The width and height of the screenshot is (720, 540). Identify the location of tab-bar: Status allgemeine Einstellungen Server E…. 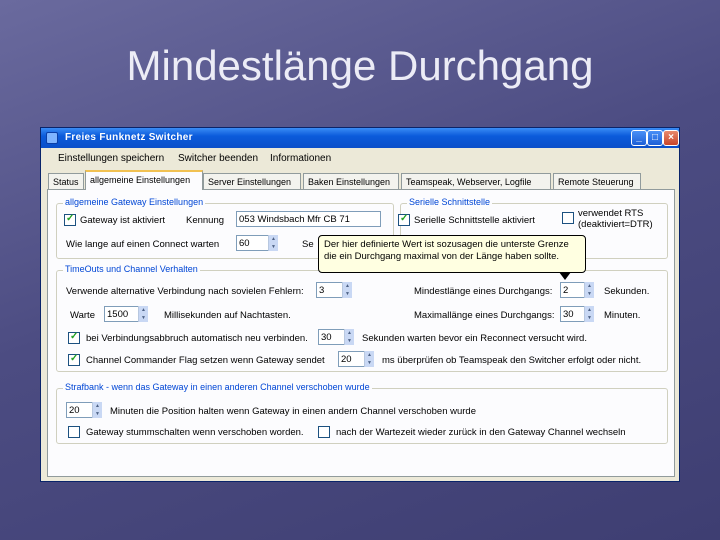
(362, 180).